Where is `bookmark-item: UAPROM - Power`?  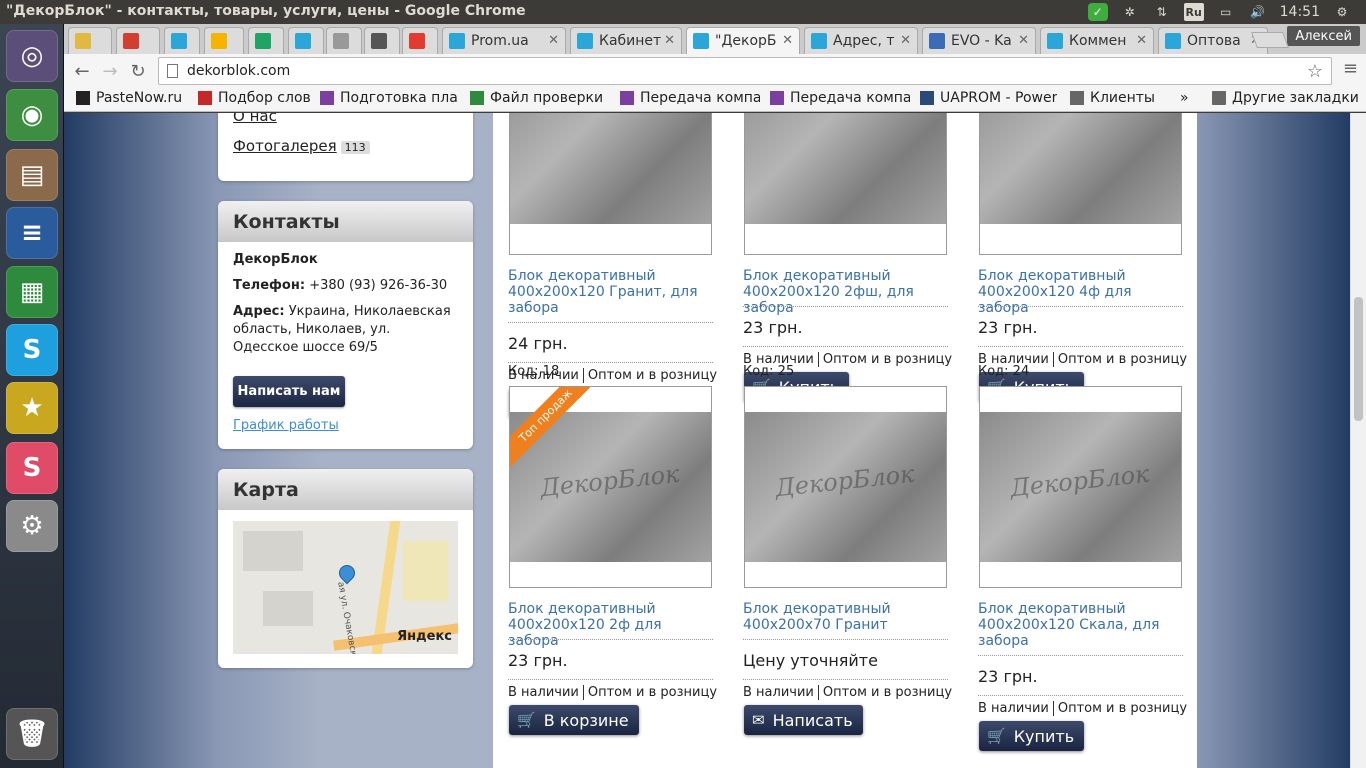 bookmark-item: UAPROM - Power is located at coordinates (988, 98).